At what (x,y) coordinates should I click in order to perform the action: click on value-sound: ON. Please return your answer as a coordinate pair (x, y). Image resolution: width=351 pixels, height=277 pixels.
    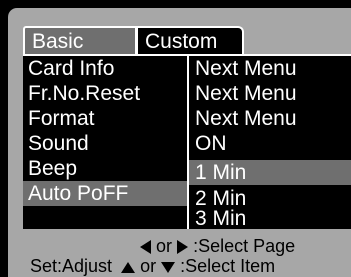
    Looking at the image, I should click on (270, 143).